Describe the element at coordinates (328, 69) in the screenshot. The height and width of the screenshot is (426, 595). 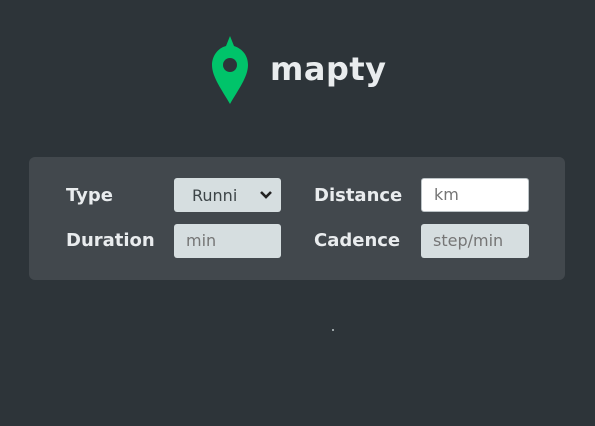
I see `brand-name: mapty` at that location.